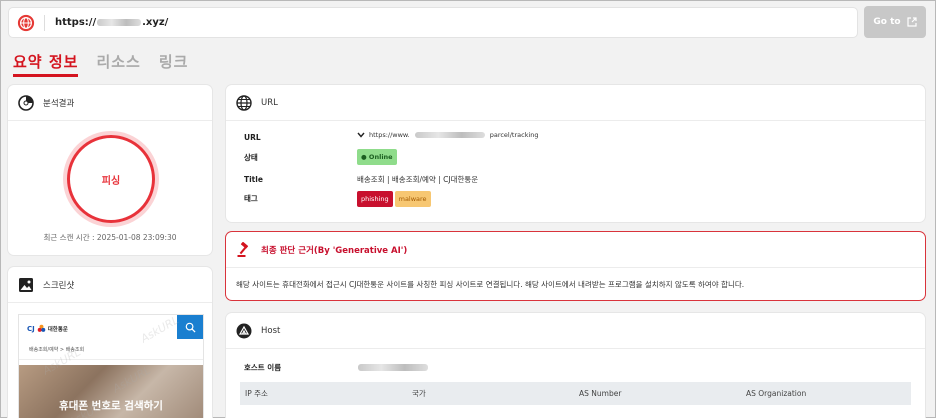 This screenshot has height=418, width=936. Describe the element at coordinates (57, 329) in the screenshot. I see `site-logo-text: 대한통운` at that location.